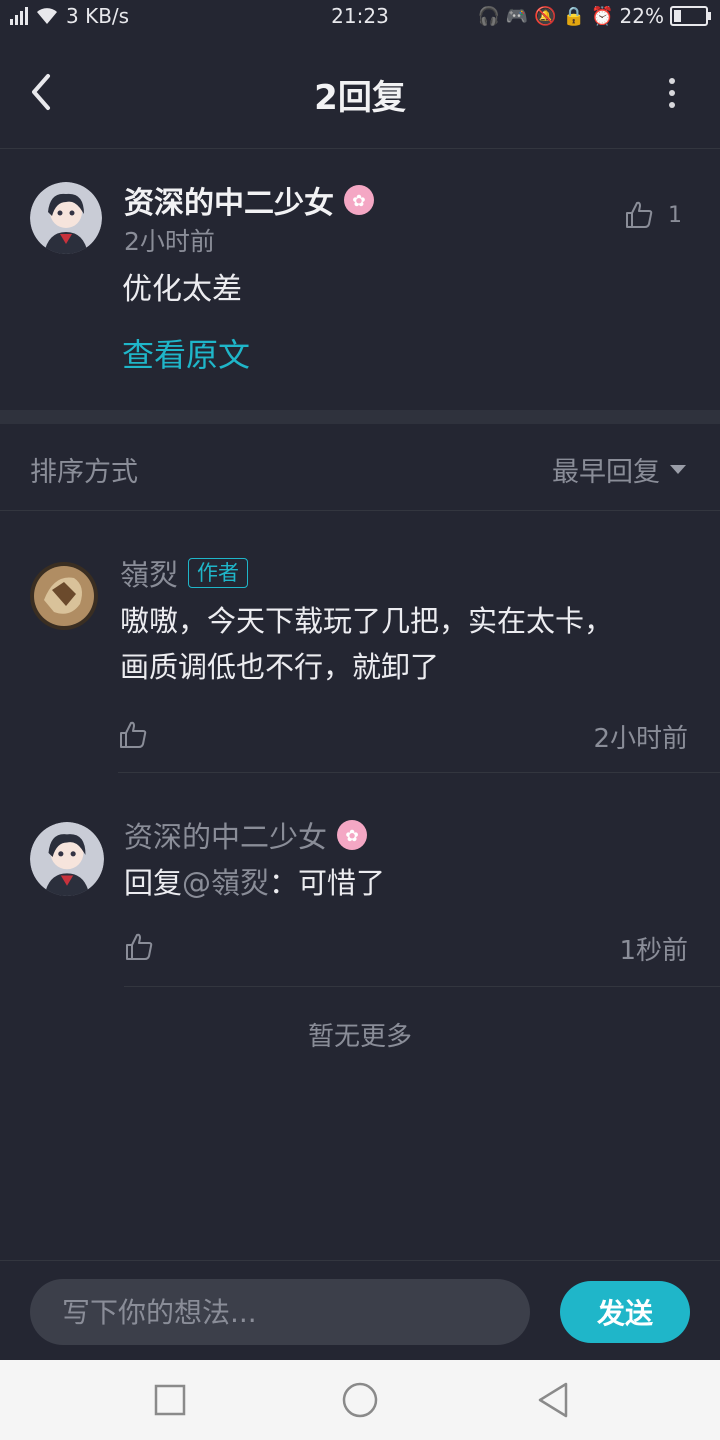 This screenshot has height=1440, width=720. What do you see at coordinates (653, 951) in the screenshot?
I see `reply-time: 1秒前` at bounding box center [653, 951].